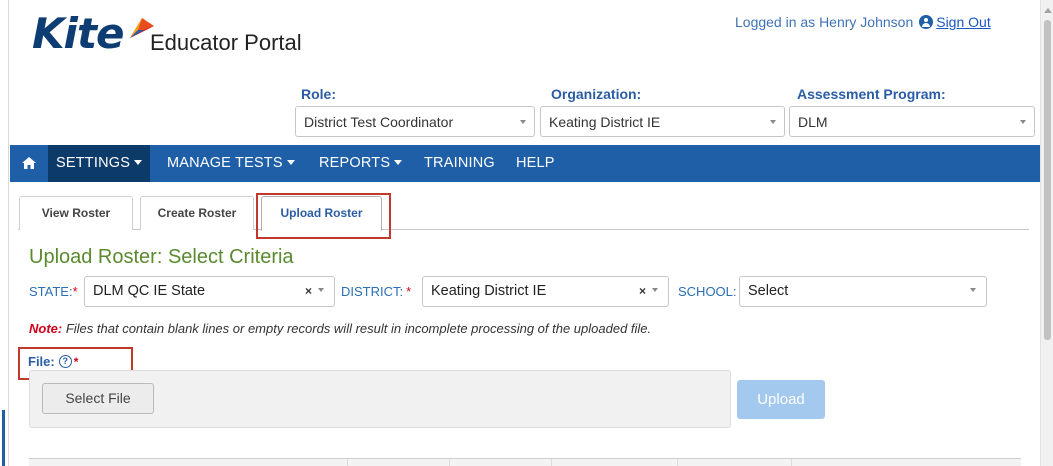  What do you see at coordinates (161, 257) in the screenshot?
I see `section-title: Upload Roster: Select Criteria` at bounding box center [161, 257].